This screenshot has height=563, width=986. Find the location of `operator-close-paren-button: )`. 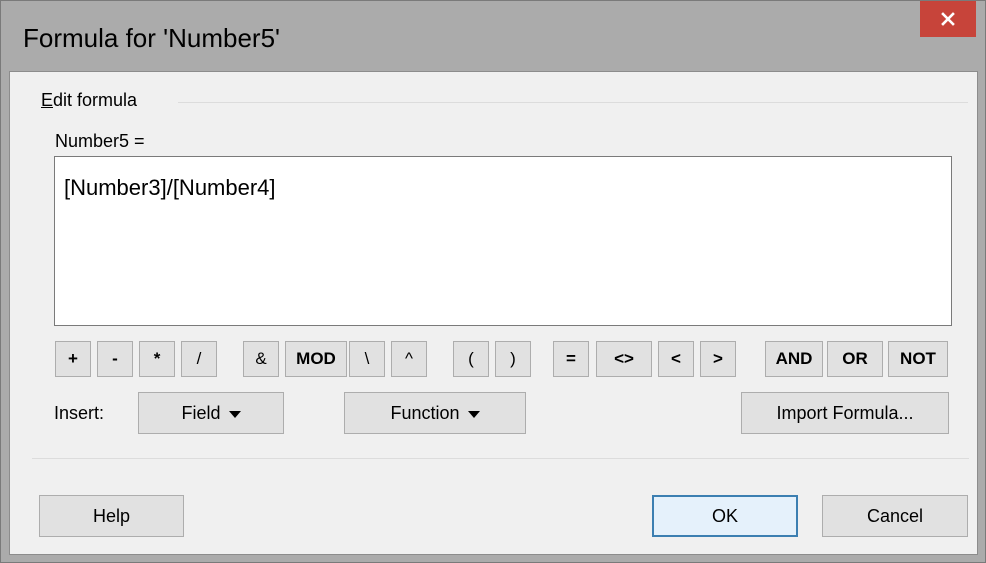

operator-close-paren-button: ) is located at coordinates (513, 359).